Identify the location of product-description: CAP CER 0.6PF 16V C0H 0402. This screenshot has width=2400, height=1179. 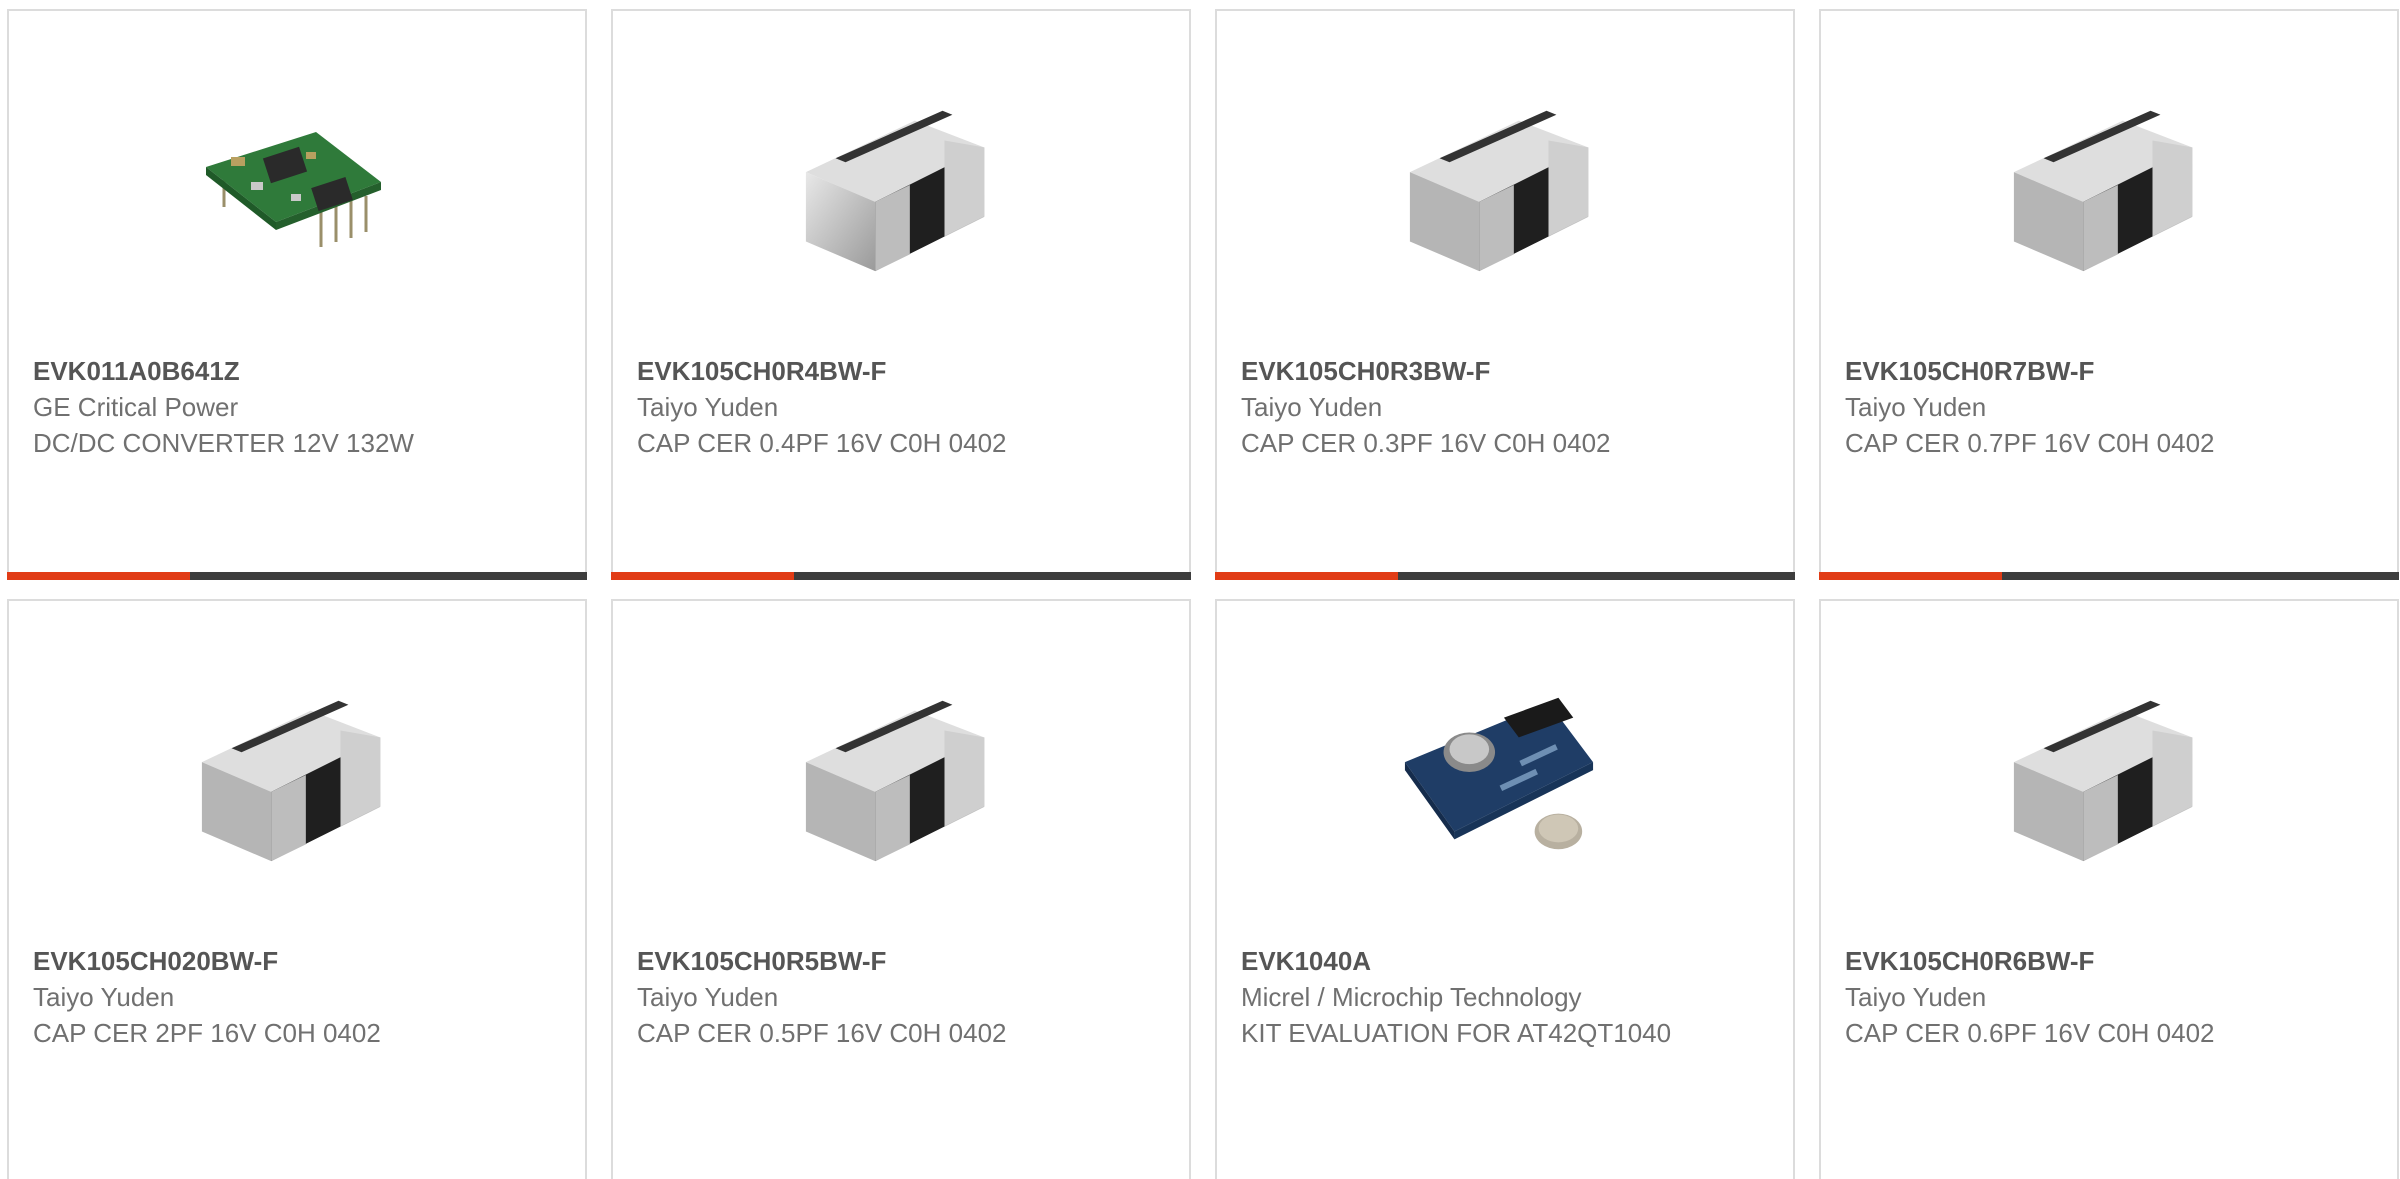
(2030, 1033).